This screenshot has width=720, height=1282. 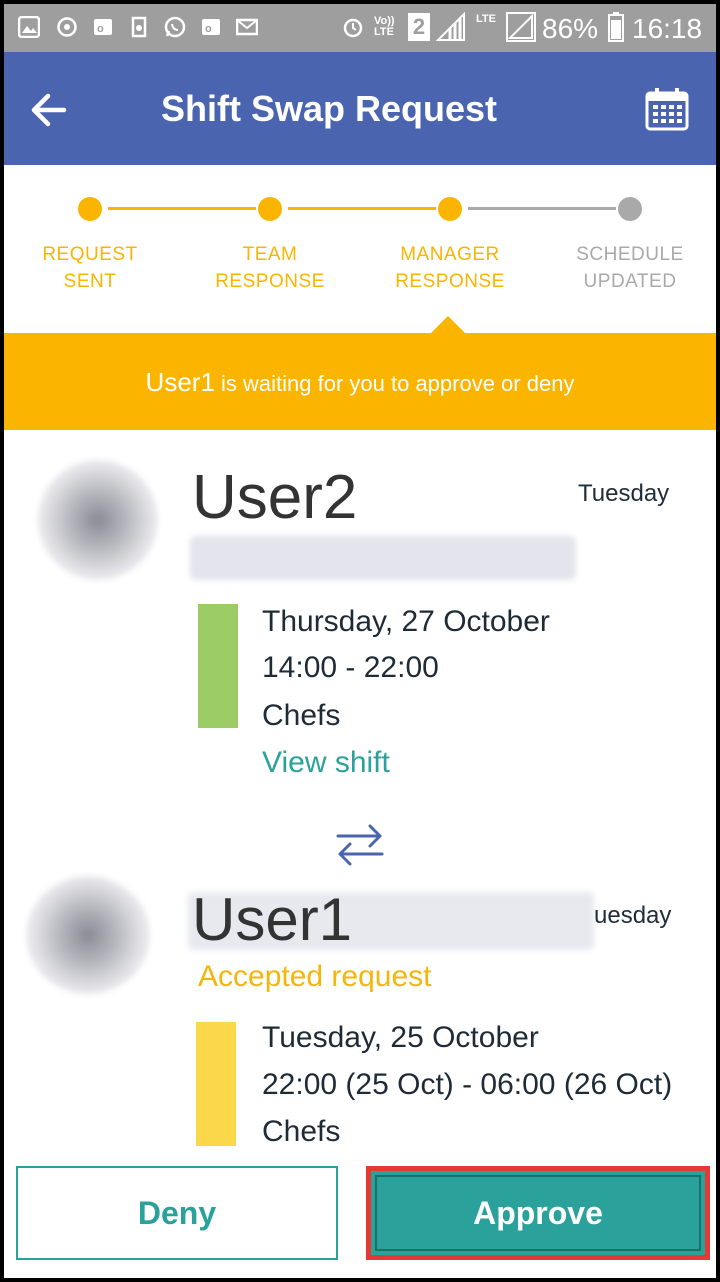 What do you see at coordinates (419, 27) in the screenshot?
I see `sim-indicator: 2` at bounding box center [419, 27].